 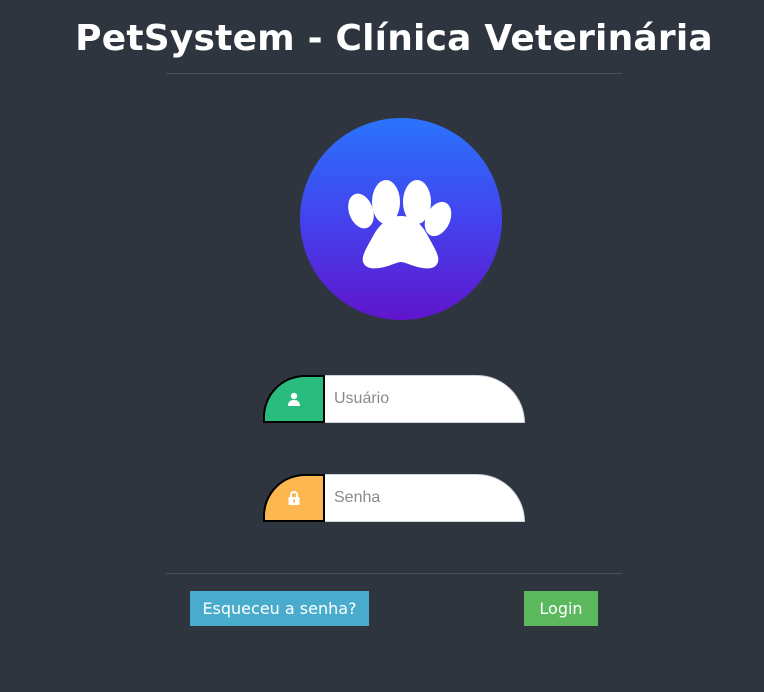 I want to click on username-input, so click(x=425, y=399).